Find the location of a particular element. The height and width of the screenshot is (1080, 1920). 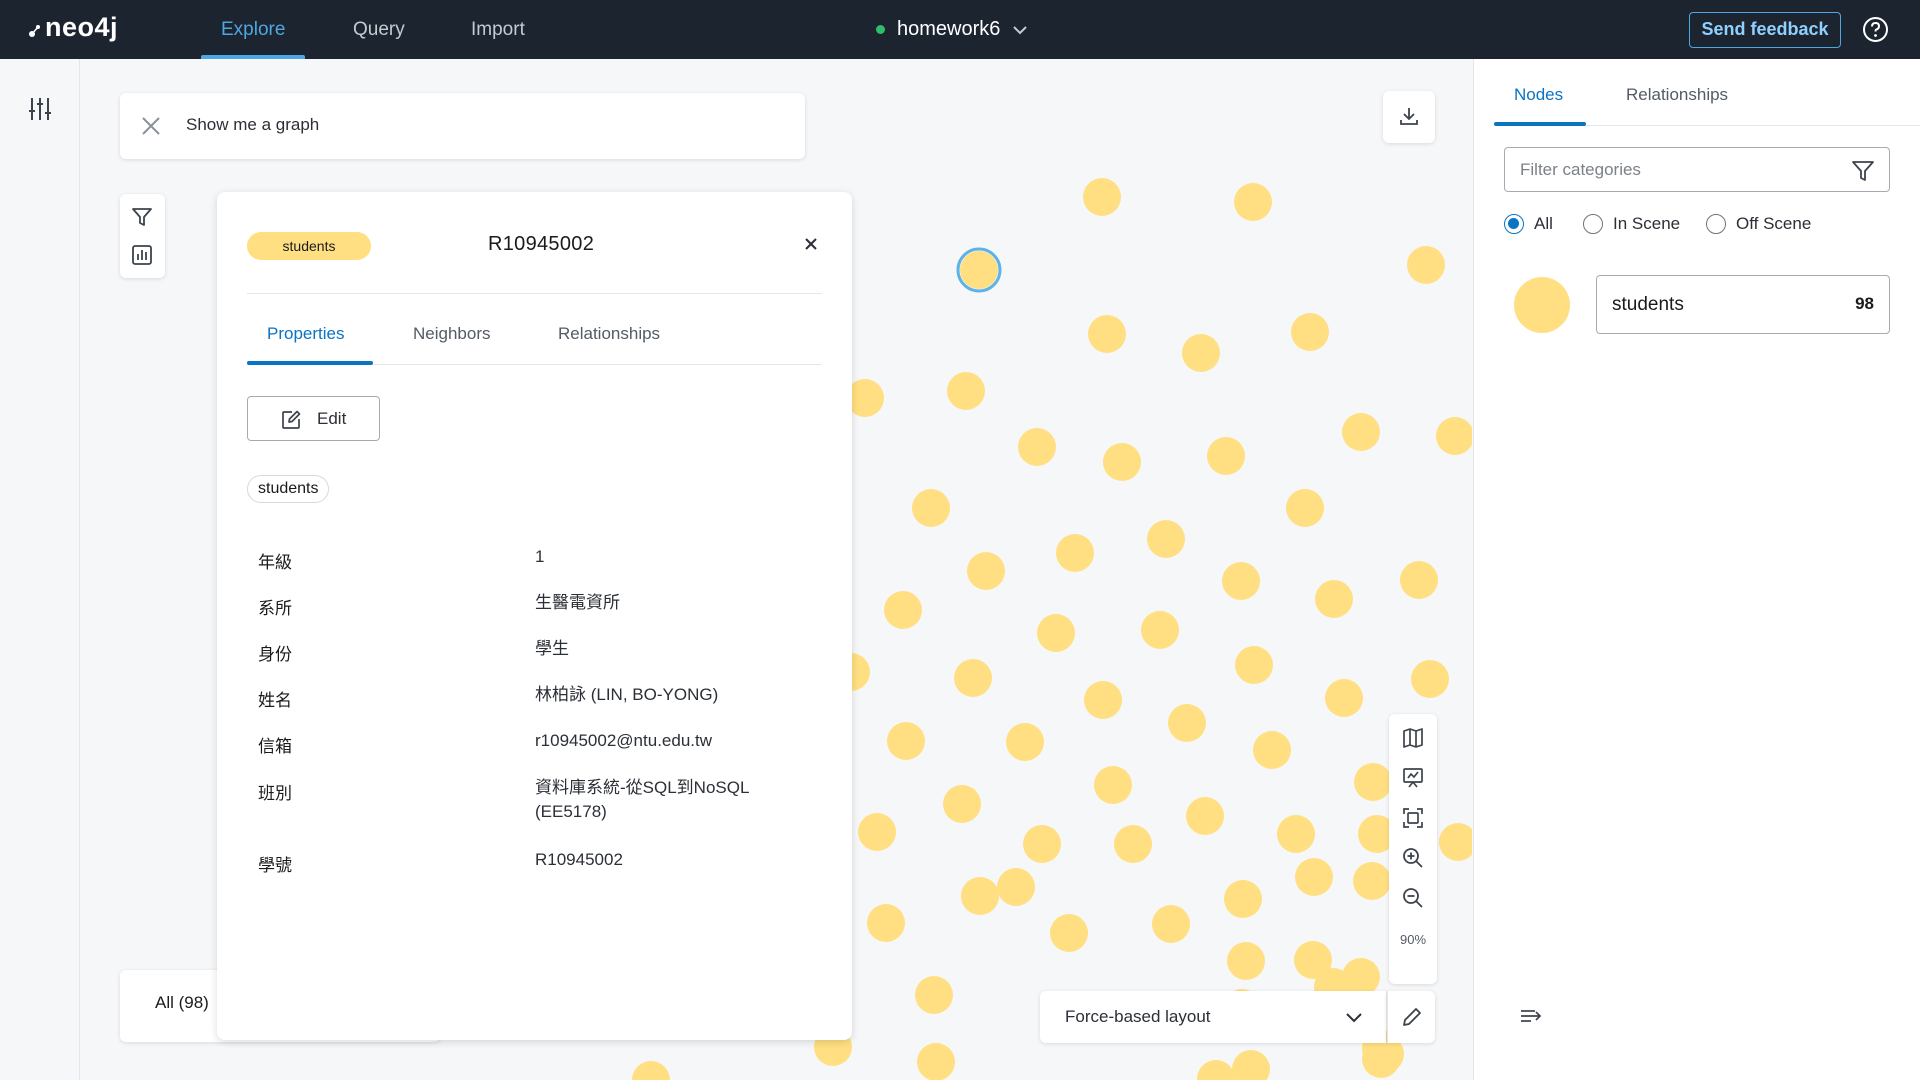

pencil-icon is located at coordinates (1412, 1017).